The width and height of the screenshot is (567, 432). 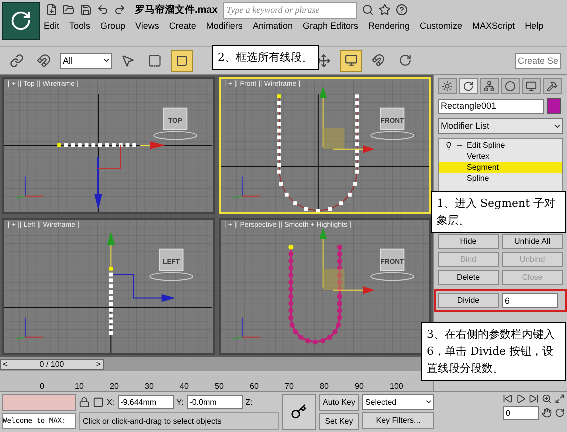 I want to click on z-label: Z:, so click(x=249, y=402).